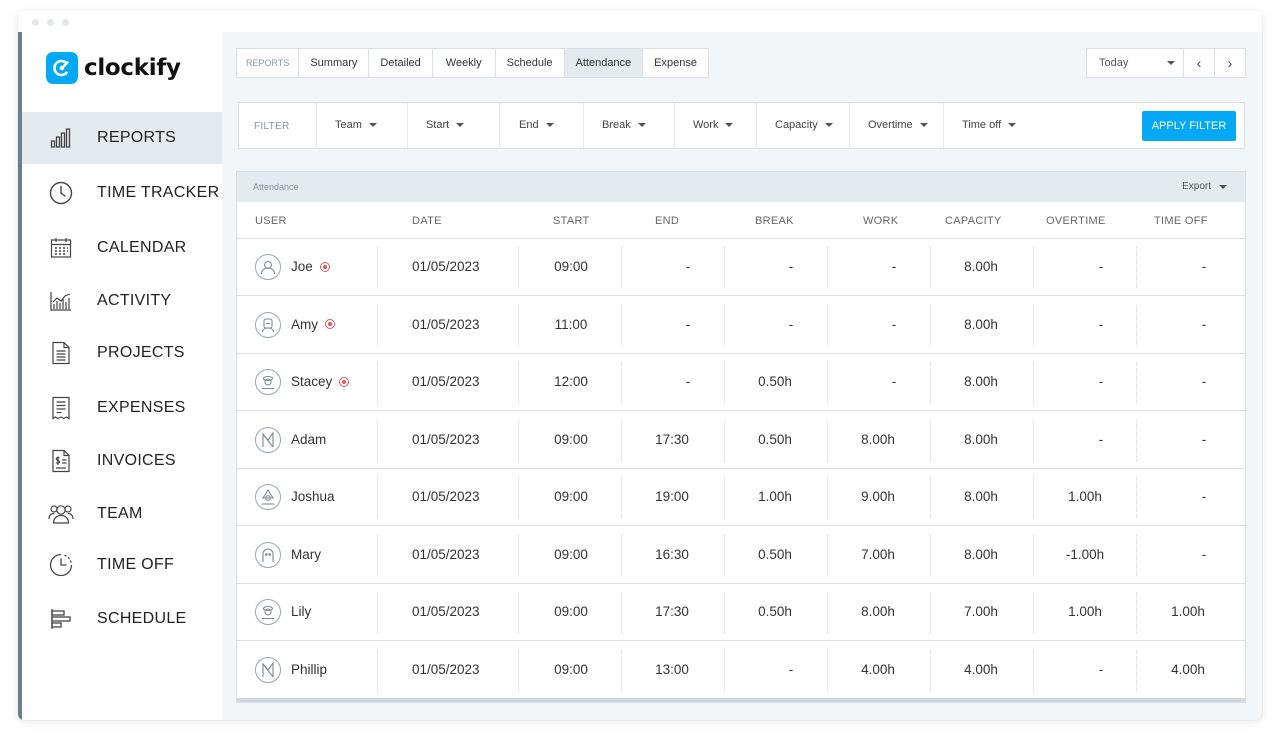  I want to click on cell-start: 11:00, so click(571, 324).